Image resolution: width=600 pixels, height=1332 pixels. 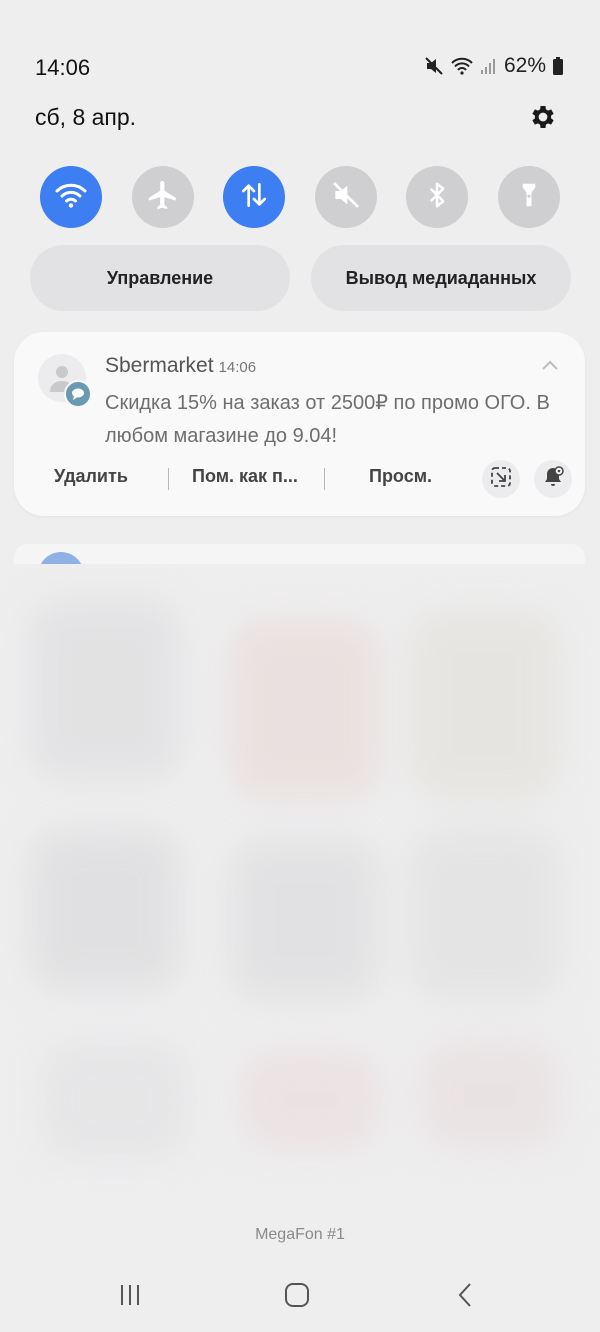 I want to click on notification-time: 14:06, so click(x=237, y=367).